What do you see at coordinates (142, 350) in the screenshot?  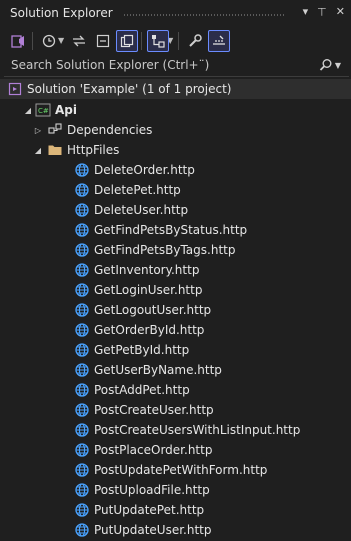 I see `file-label: GetPetById.http` at bounding box center [142, 350].